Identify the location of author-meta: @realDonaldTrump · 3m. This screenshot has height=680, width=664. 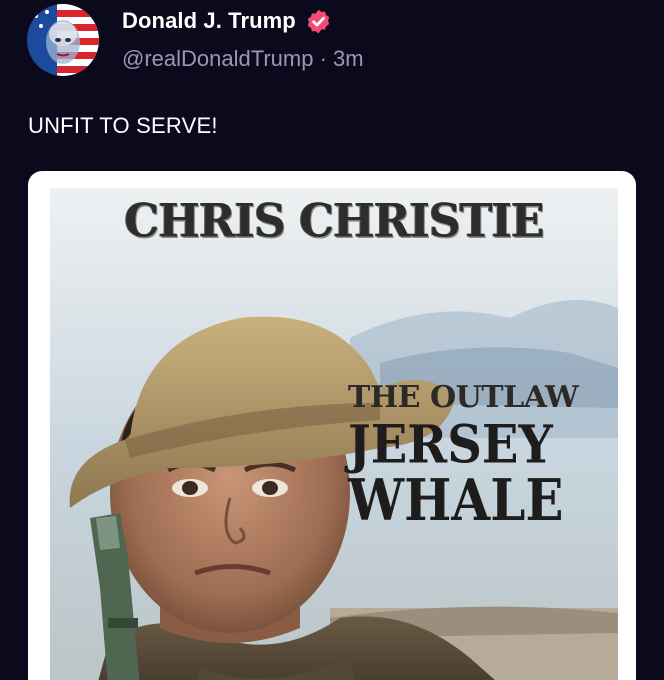
(243, 59).